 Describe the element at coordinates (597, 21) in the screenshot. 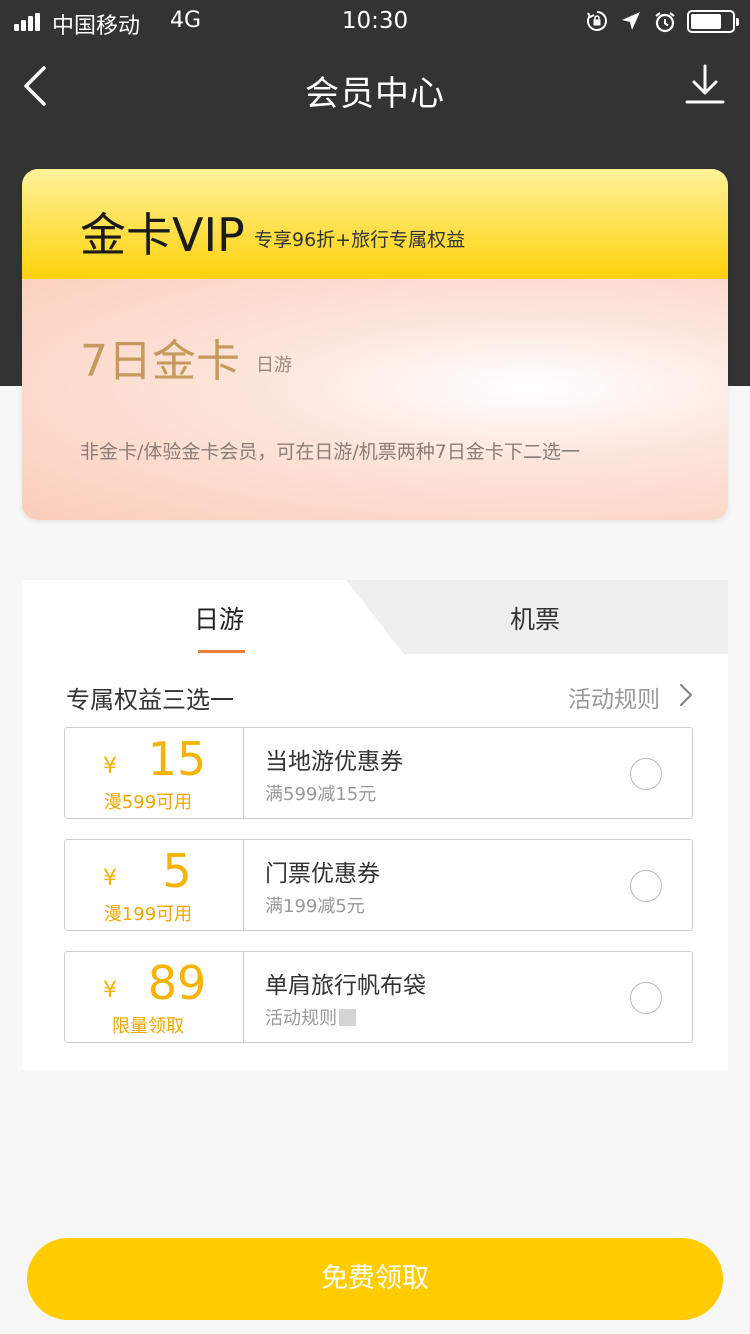

I see `orientation-lock-icon` at that location.